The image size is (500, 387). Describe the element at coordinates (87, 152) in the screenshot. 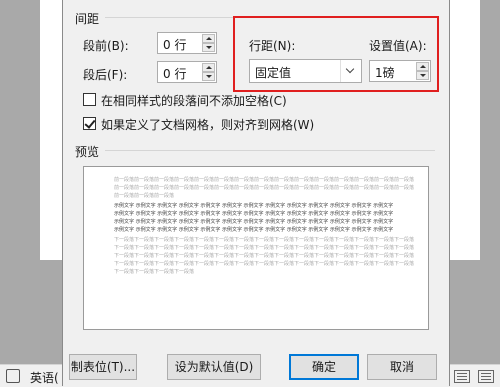

I see `preview-section-label: 预览` at that location.